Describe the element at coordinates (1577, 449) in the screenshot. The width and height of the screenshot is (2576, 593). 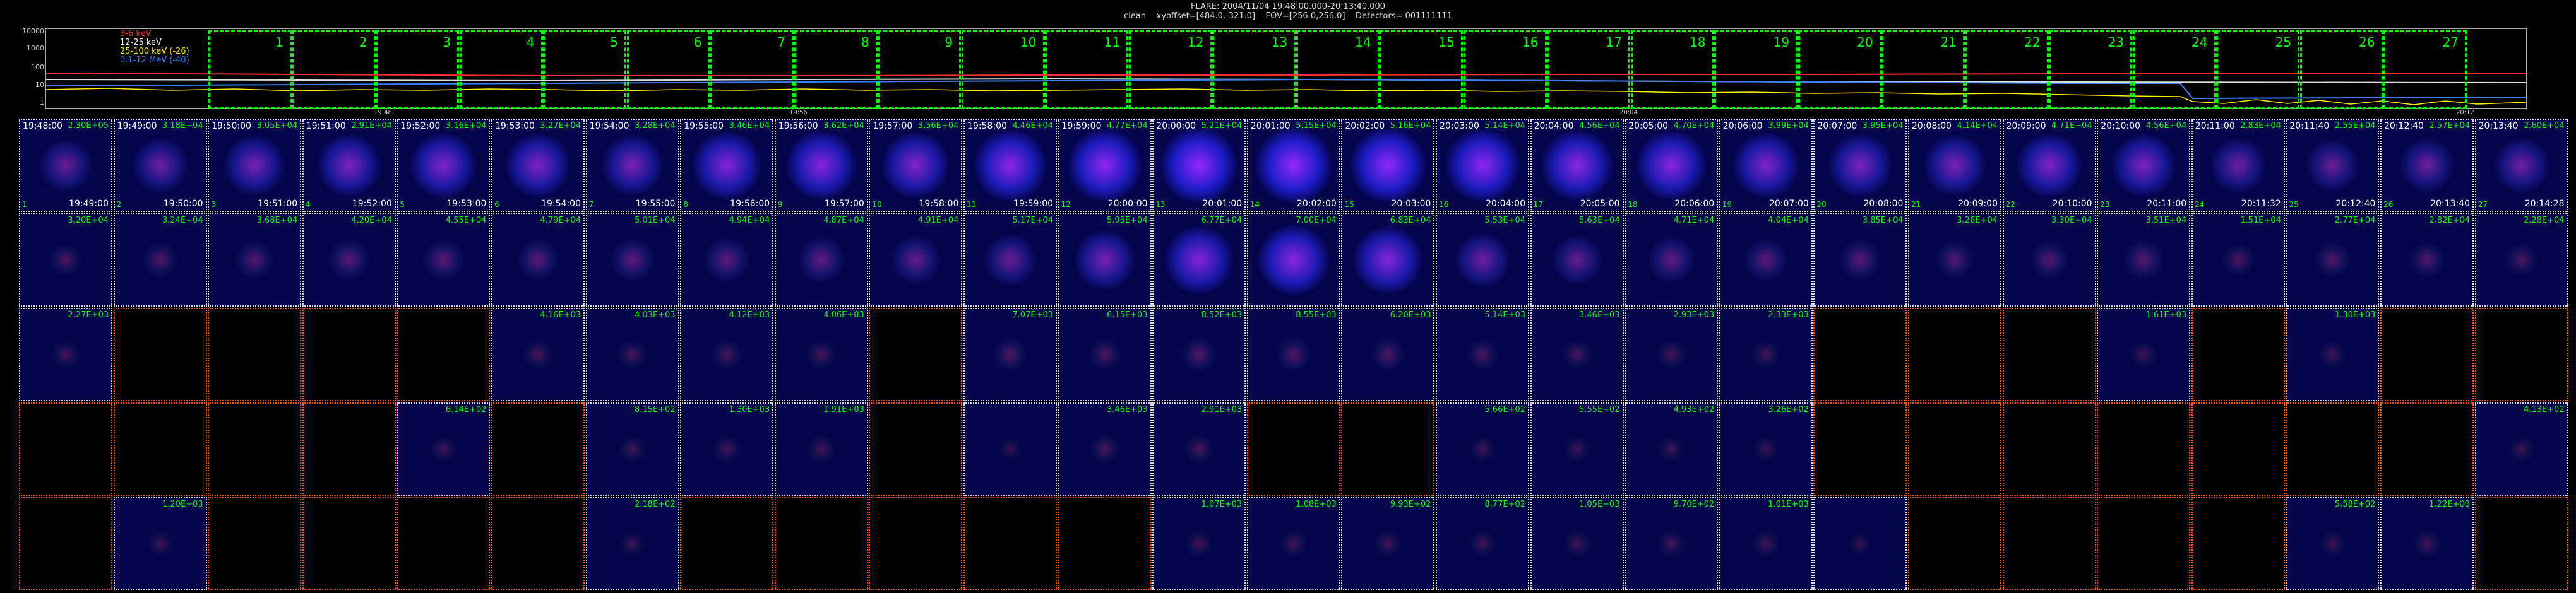
I see `image-panel: 5.55E+02` at that location.